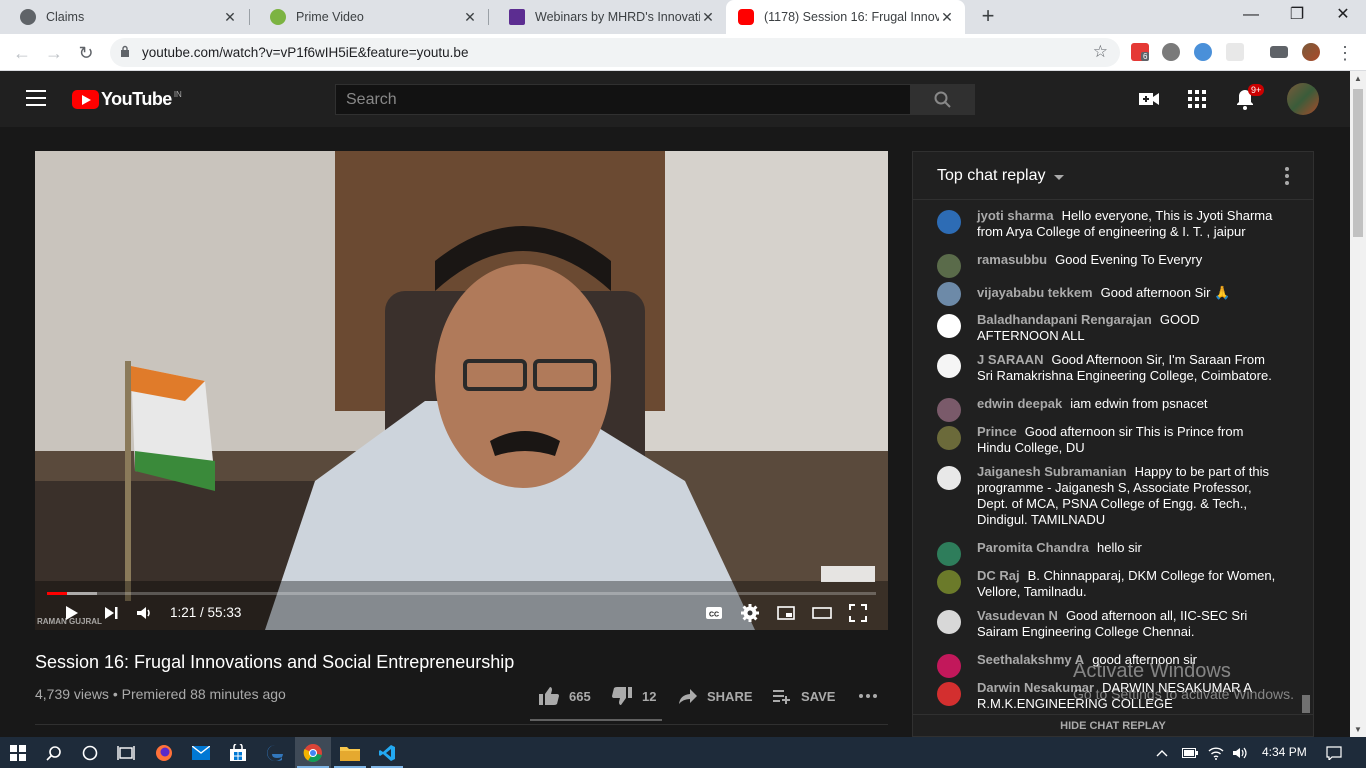  Describe the element at coordinates (1334, 752) in the screenshot. I see `action-center-icon` at that location.